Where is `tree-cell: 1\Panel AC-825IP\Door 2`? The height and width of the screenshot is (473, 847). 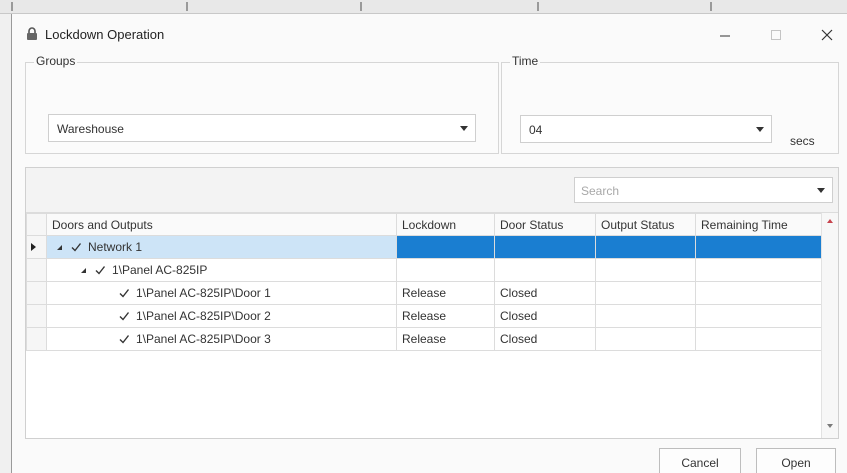 tree-cell: 1\Panel AC-825IP\Door 2 is located at coordinates (221, 316).